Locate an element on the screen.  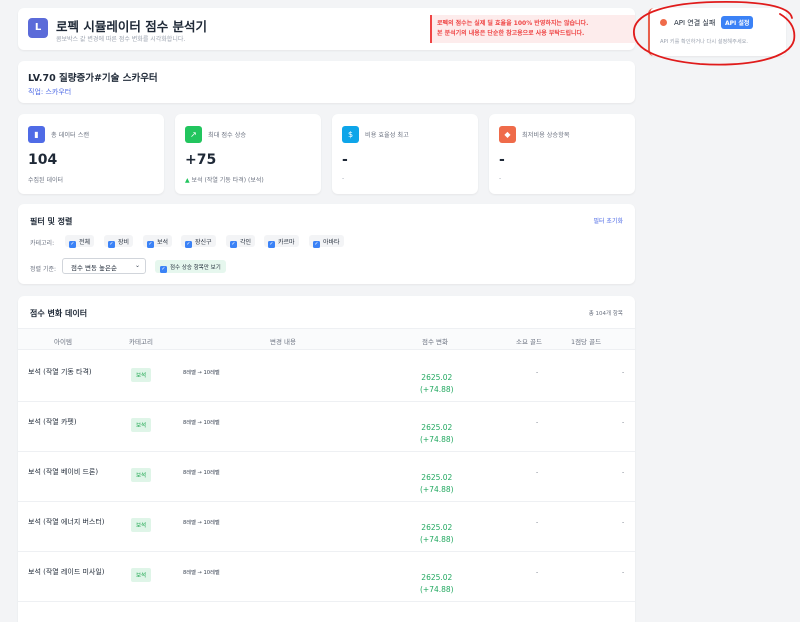
stat-sub: ▲ 보석 (작열 기동 타격) (보석) is located at coordinates (224, 179).